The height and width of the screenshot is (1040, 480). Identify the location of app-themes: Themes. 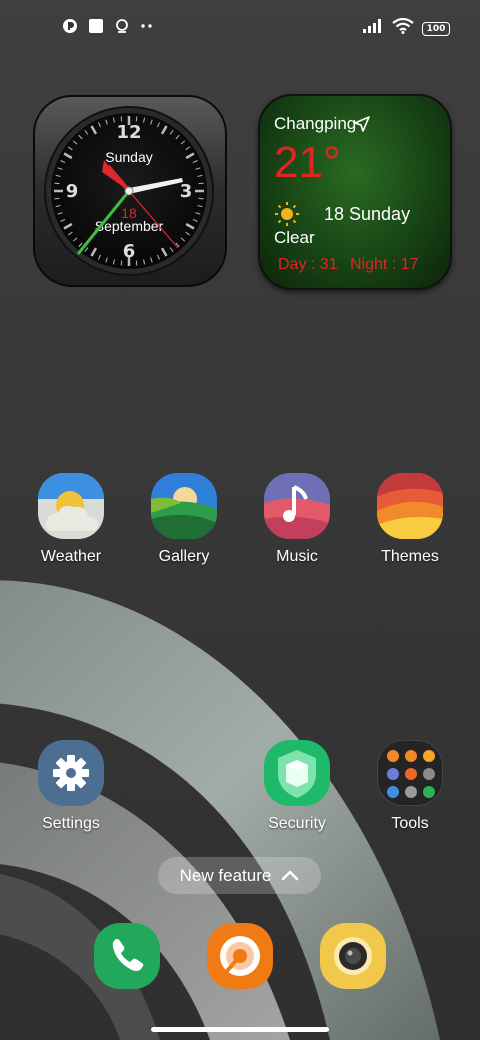
(410, 519).